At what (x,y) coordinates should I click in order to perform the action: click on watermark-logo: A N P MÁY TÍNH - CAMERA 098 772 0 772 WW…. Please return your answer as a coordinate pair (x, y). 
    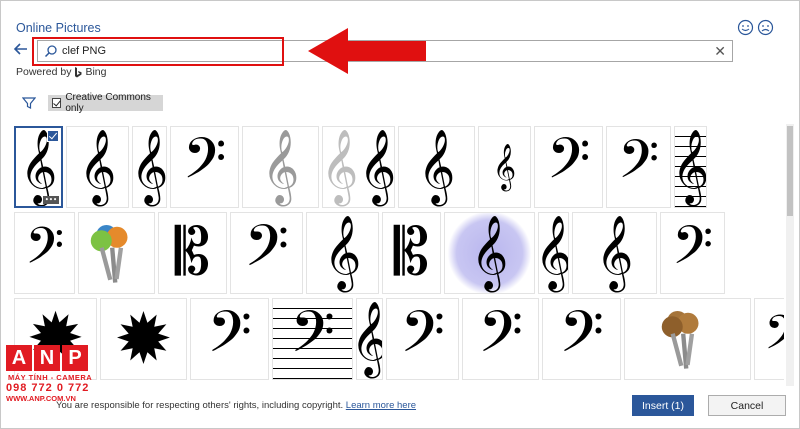
    Looking at the image, I should click on (55, 387).